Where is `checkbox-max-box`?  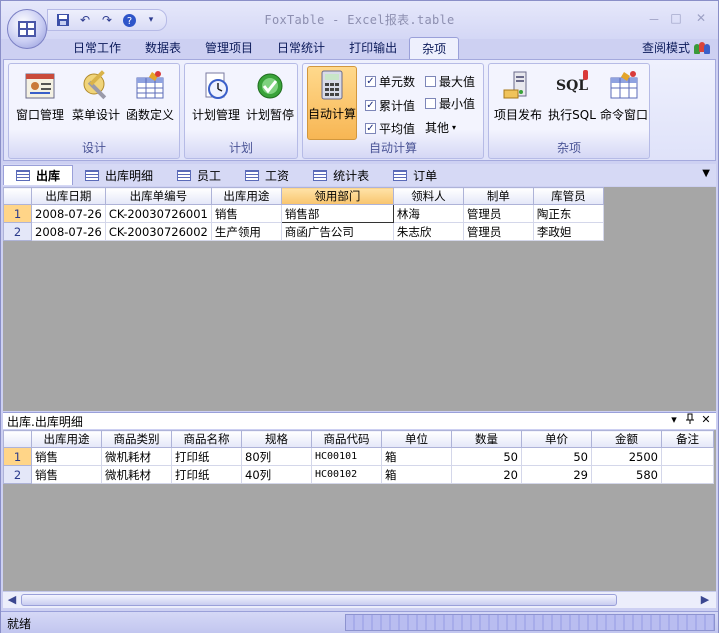 checkbox-max-box is located at coordinates (430, 81).